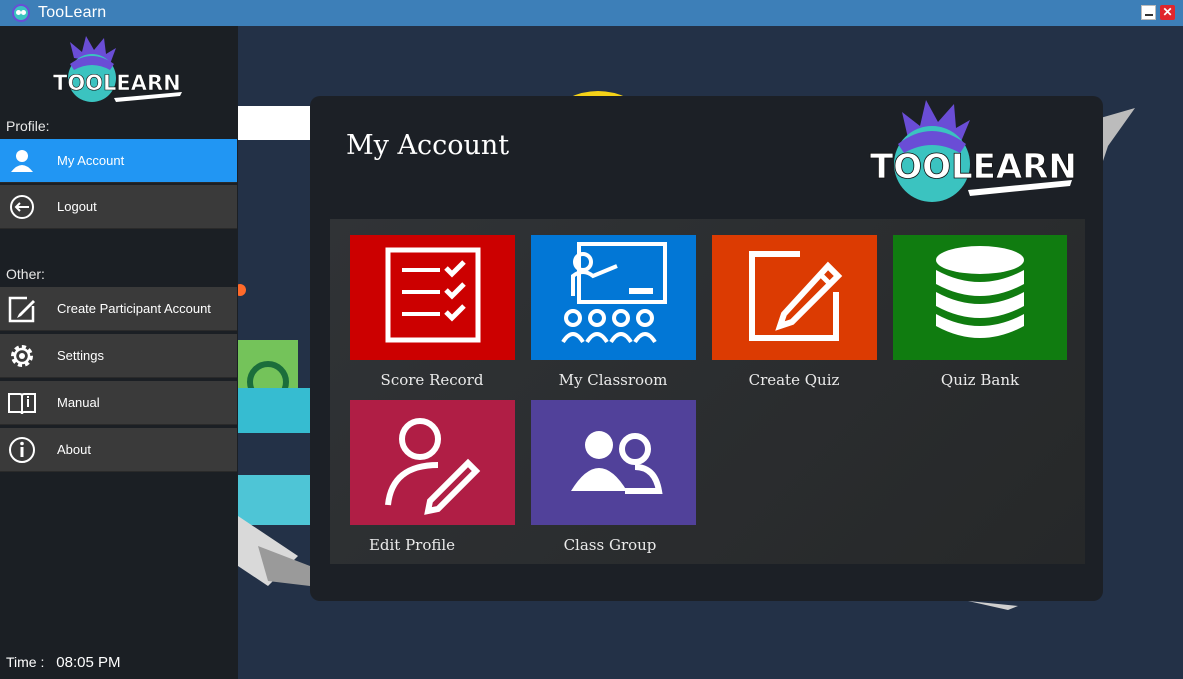 The image size is (1183, 679). What do you see at coordinates (118, 207) in the screenshot?
I see `sidebar-item-logout: Logout` at bounding box center [118, 207].